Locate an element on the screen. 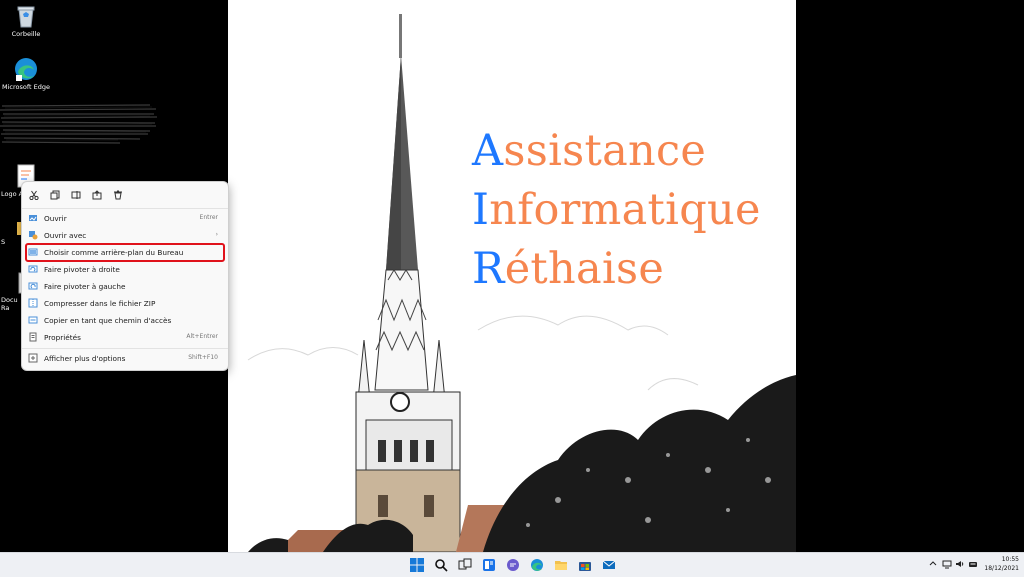 This screenshot has width=1024, height=577. menu-item-open-with: Ouvrir avec › is located at coordinates (125, 235).